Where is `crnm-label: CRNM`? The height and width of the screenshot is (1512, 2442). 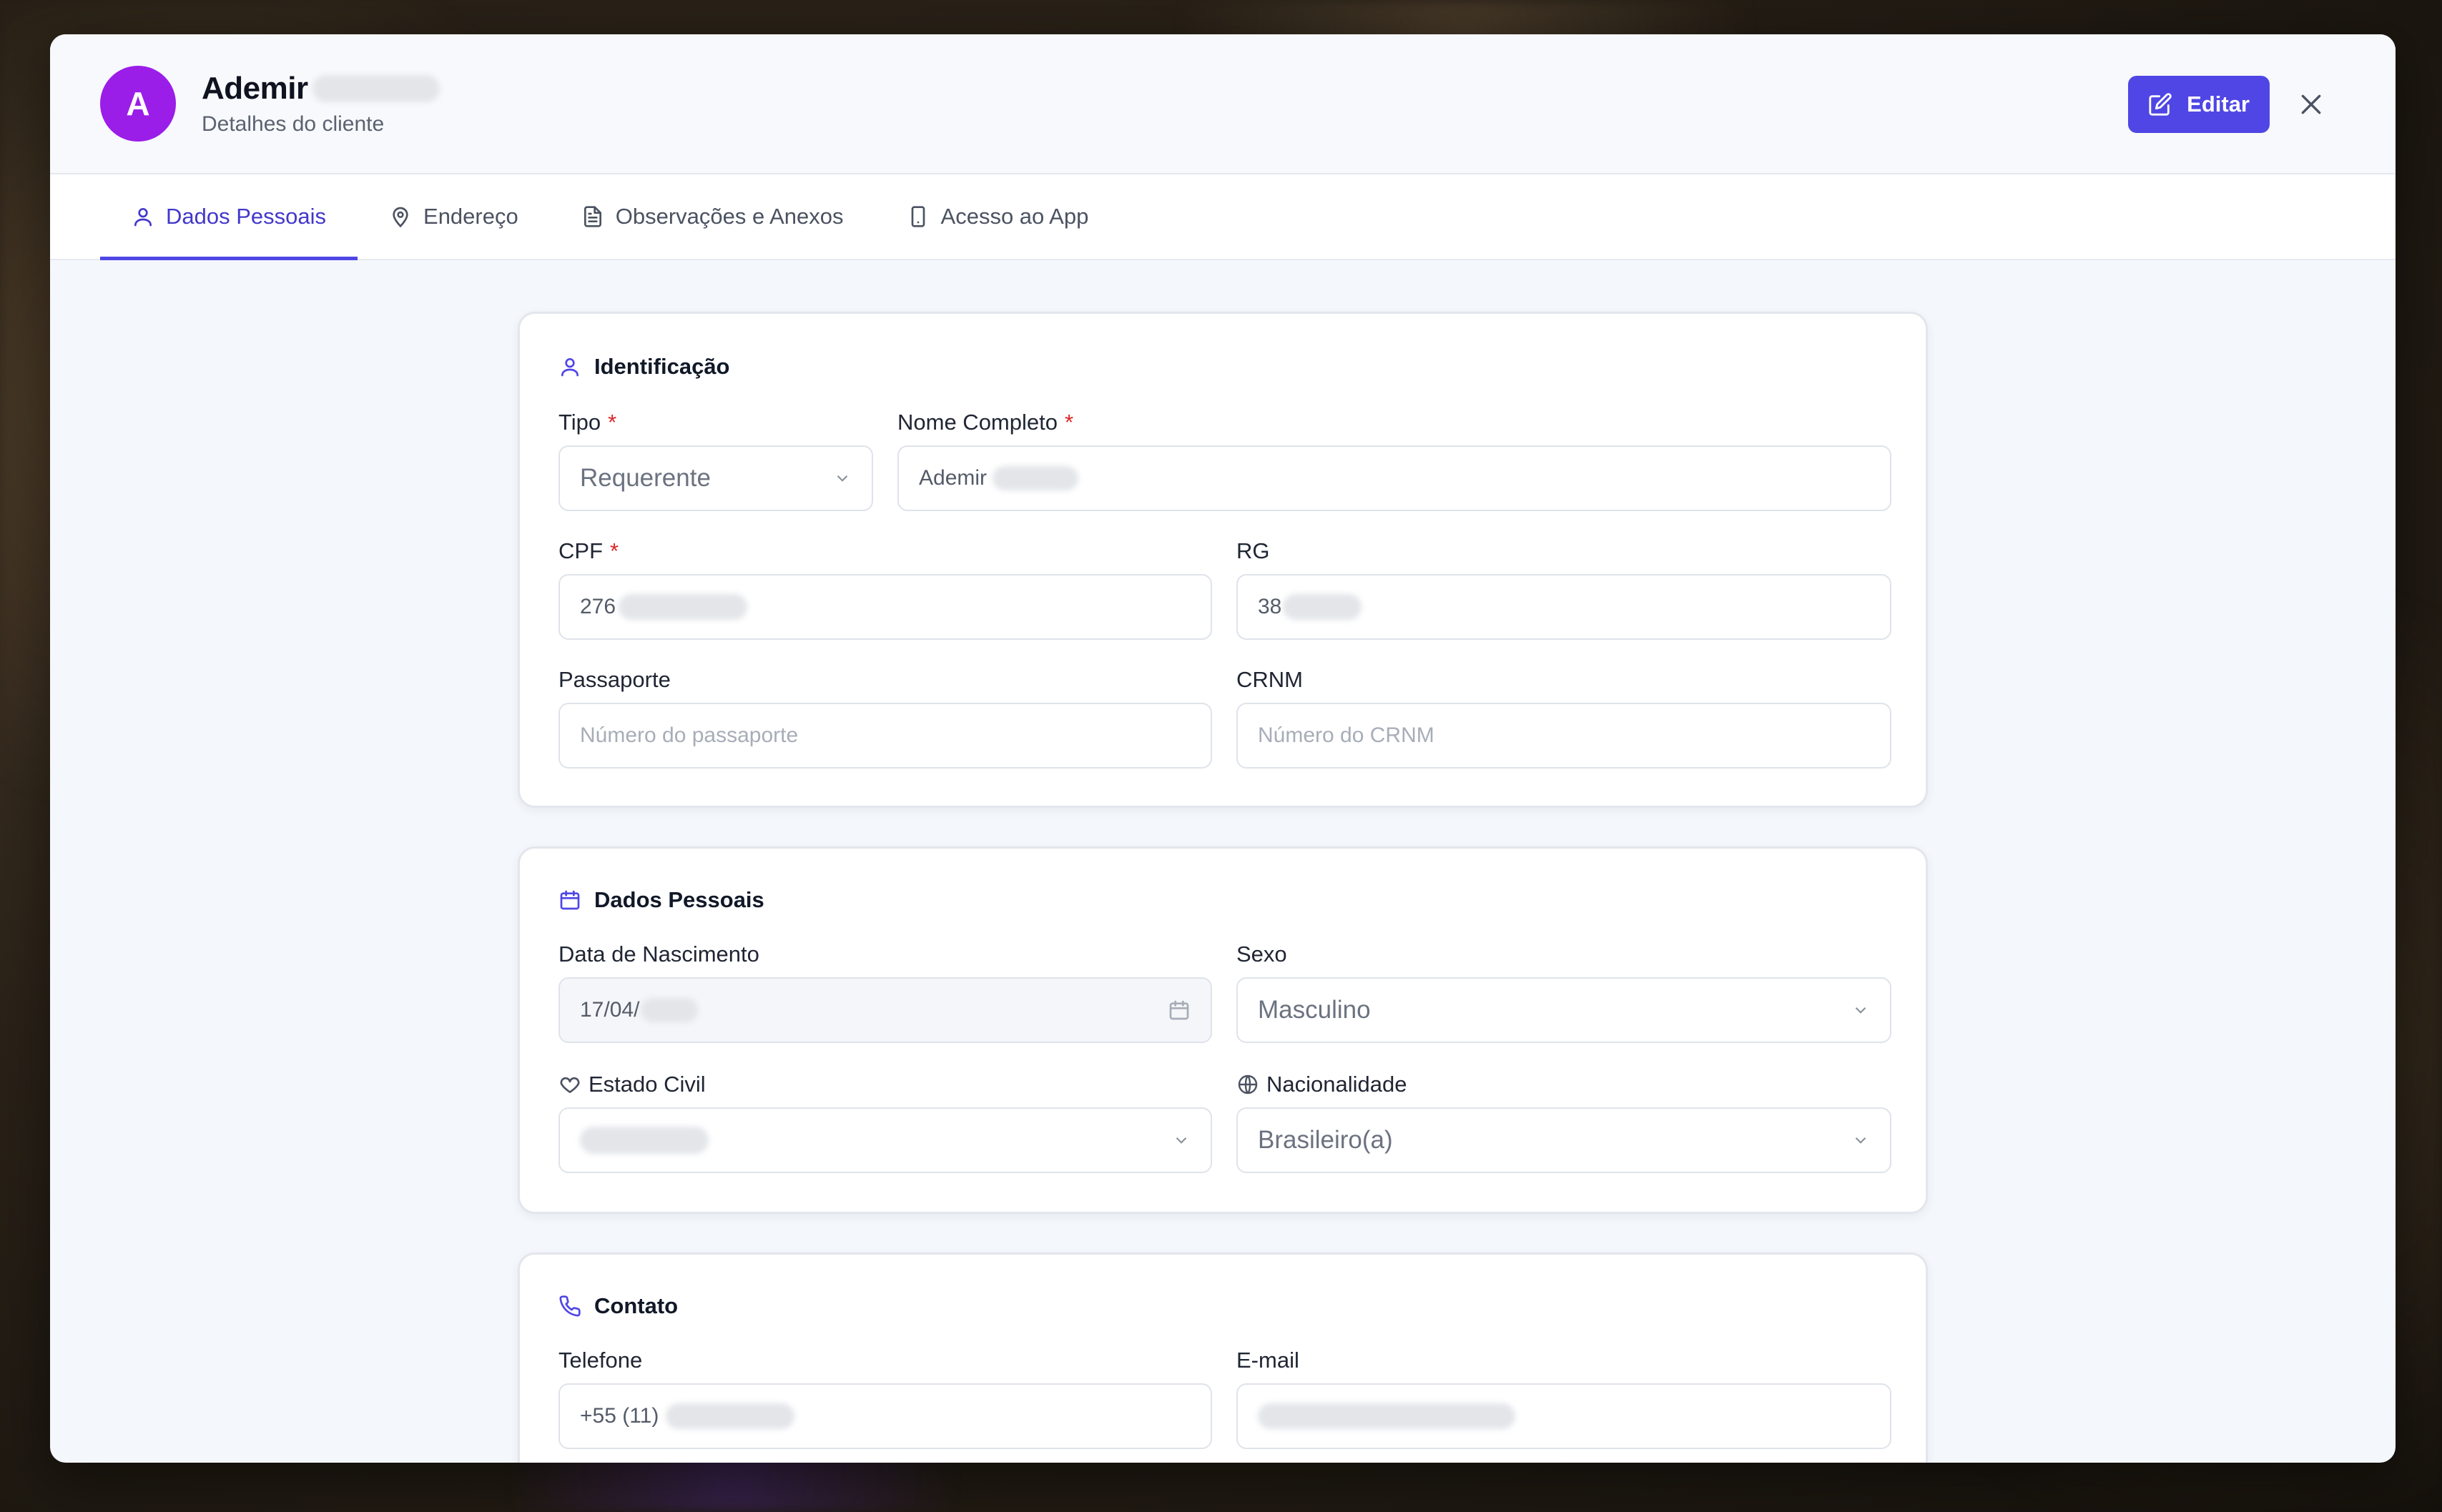 crnm-label: CRNM is located at coordinates (1269, 680).